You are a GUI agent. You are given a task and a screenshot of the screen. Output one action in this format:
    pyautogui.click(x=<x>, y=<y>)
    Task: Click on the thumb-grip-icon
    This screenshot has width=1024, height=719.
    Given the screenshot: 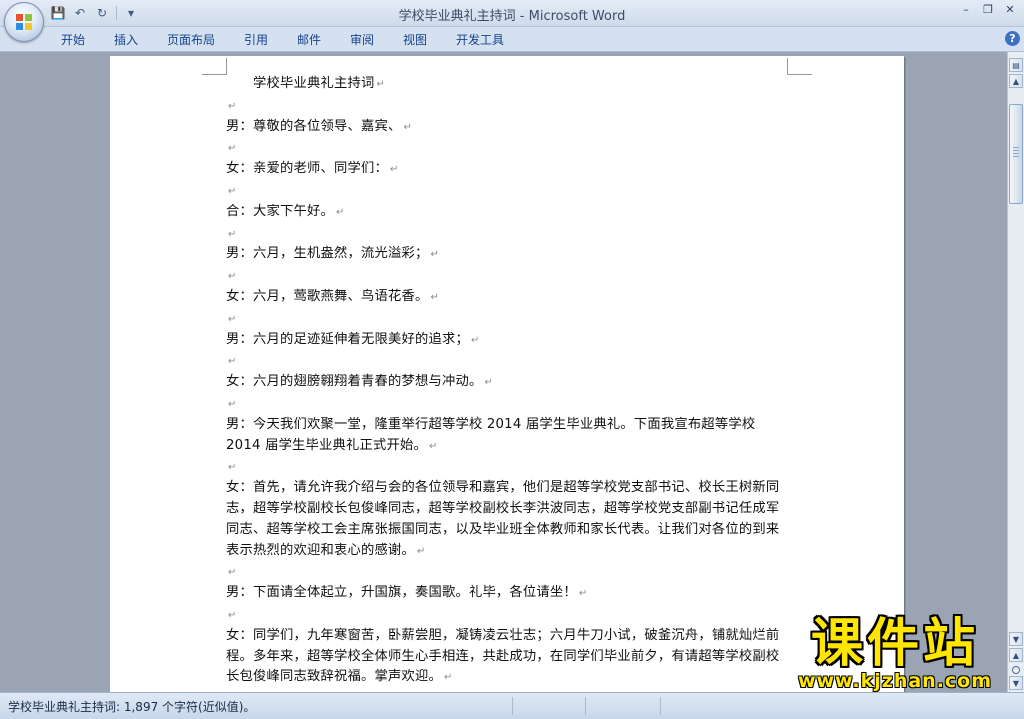 What is the action you would take?
    pyautogui.click(x=1016, y=152)
    